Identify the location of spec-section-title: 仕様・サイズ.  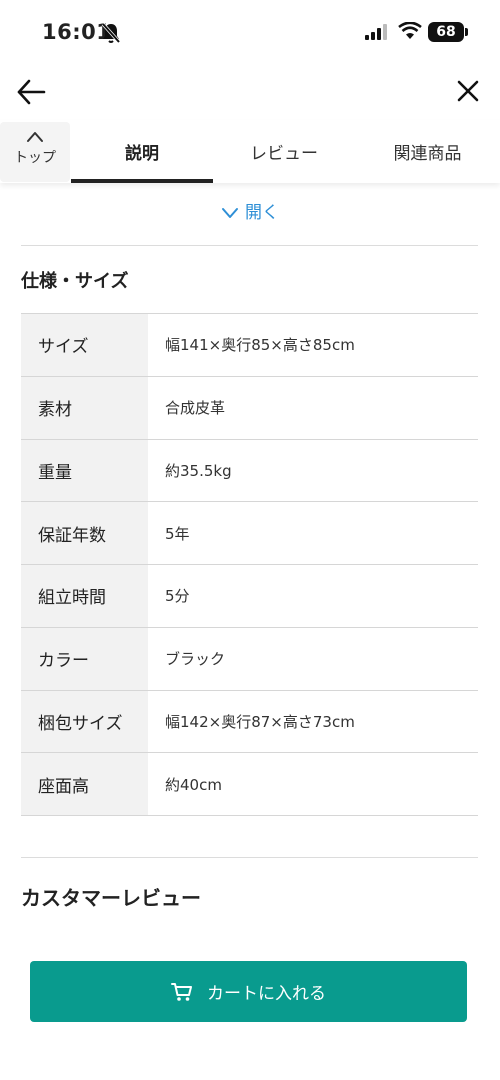
(75, 281).